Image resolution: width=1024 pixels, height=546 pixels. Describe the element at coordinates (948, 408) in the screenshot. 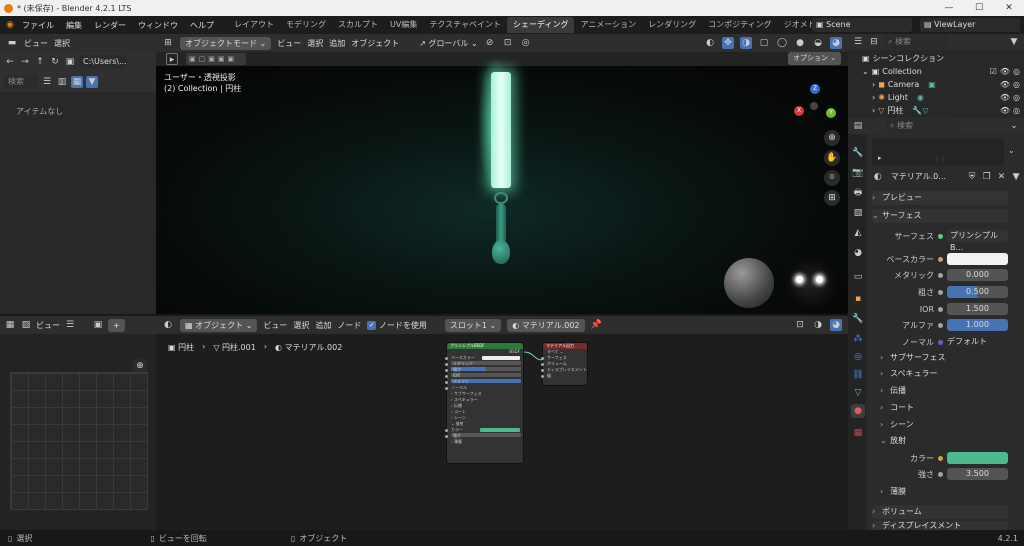

I see `section-coat: › コート` at that location.